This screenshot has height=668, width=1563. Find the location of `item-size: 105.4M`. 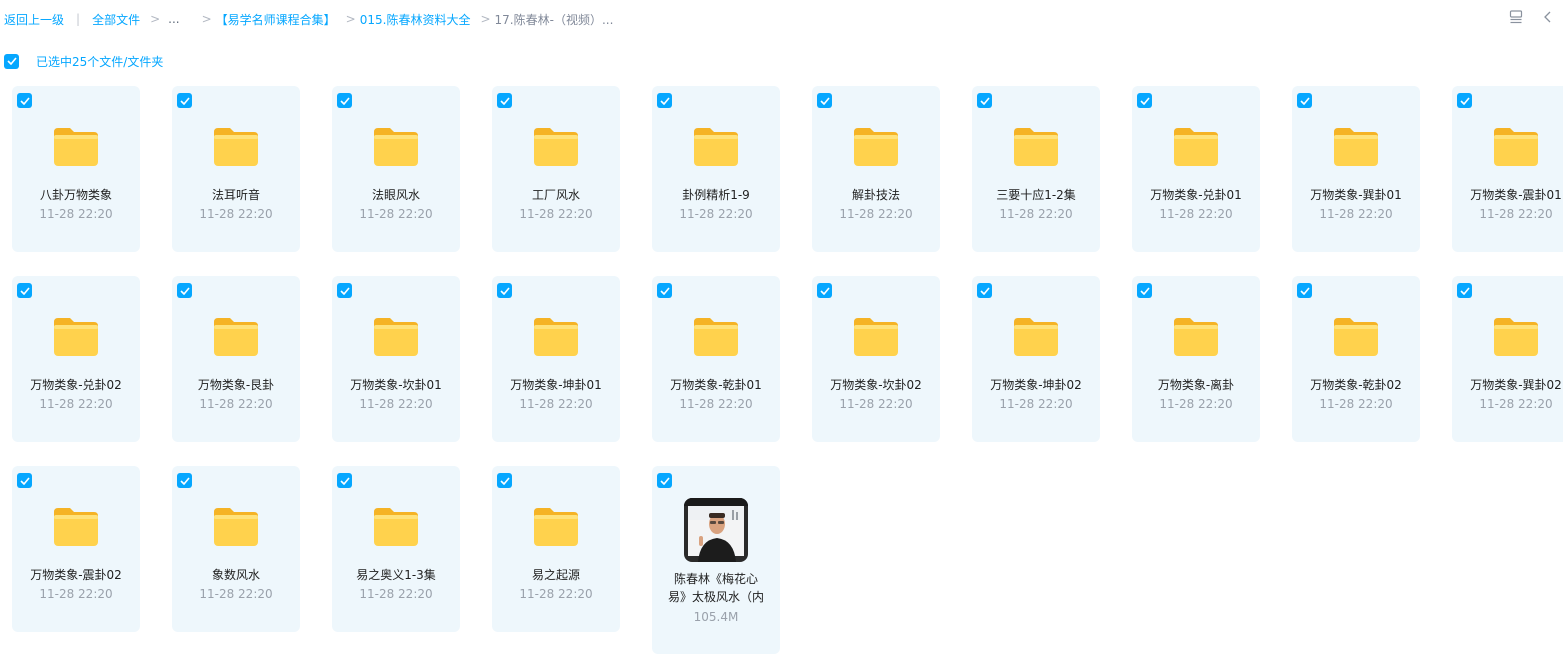

item-size: 105.4M is located at coordinates (716, 617).